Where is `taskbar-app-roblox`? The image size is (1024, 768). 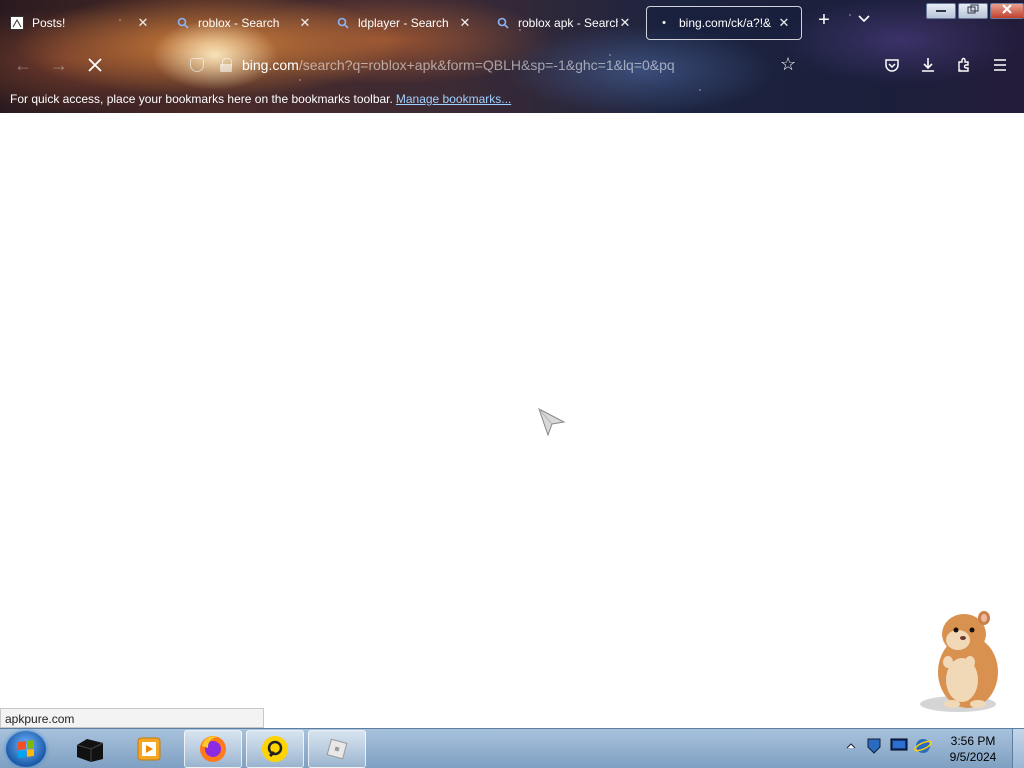 taskbar-app-roblox is located at coordinates (337, 749).